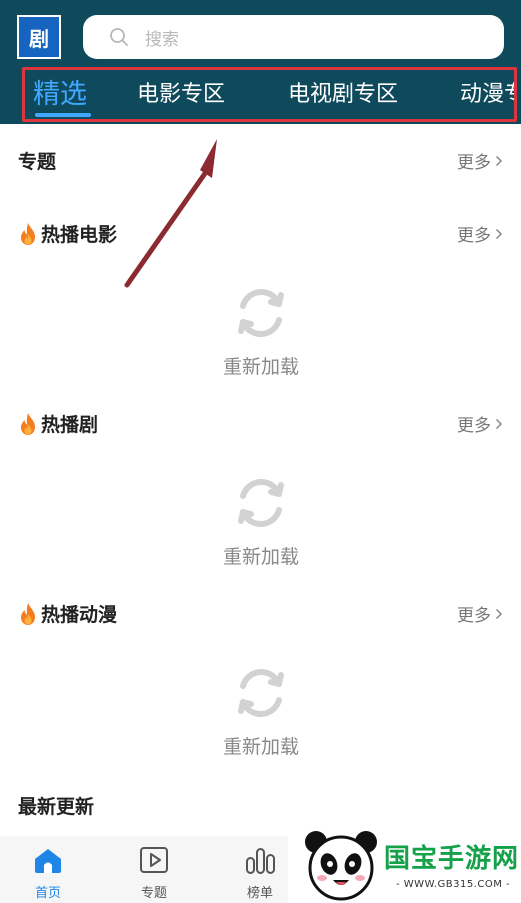  What do you see at coordinates (154, 860) in the screenshot?
I see `play-icon` at bounding box center [154, 860].